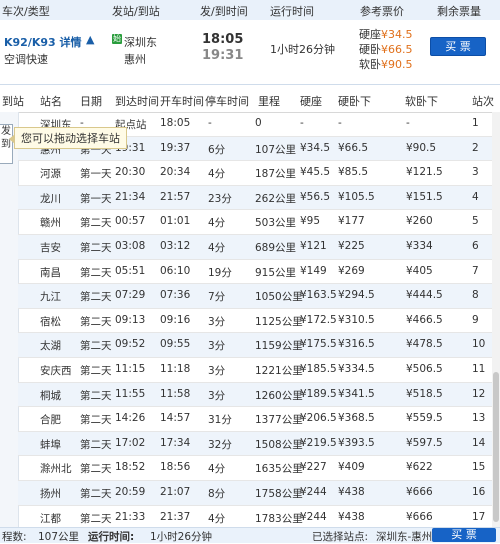  What do you see at coordinates (224, 11) in the screenshot?
I see `col-time: 发/到时间` at bounding box center [224, 11].